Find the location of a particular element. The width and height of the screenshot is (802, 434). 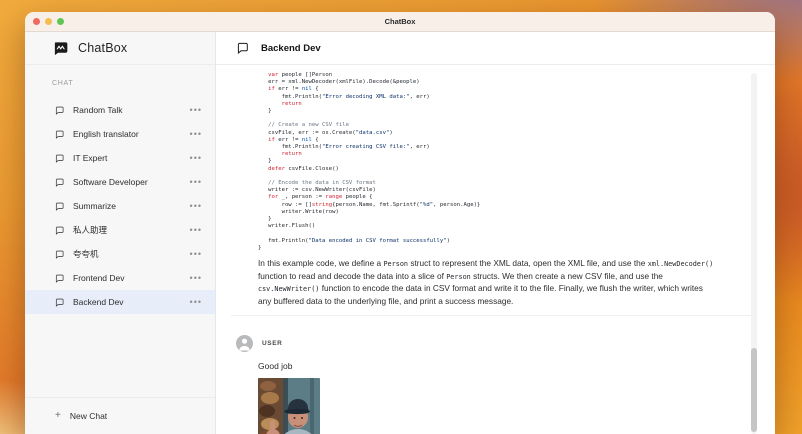

sidebar-item-label: Summarize is located at coordinates (94, 206).